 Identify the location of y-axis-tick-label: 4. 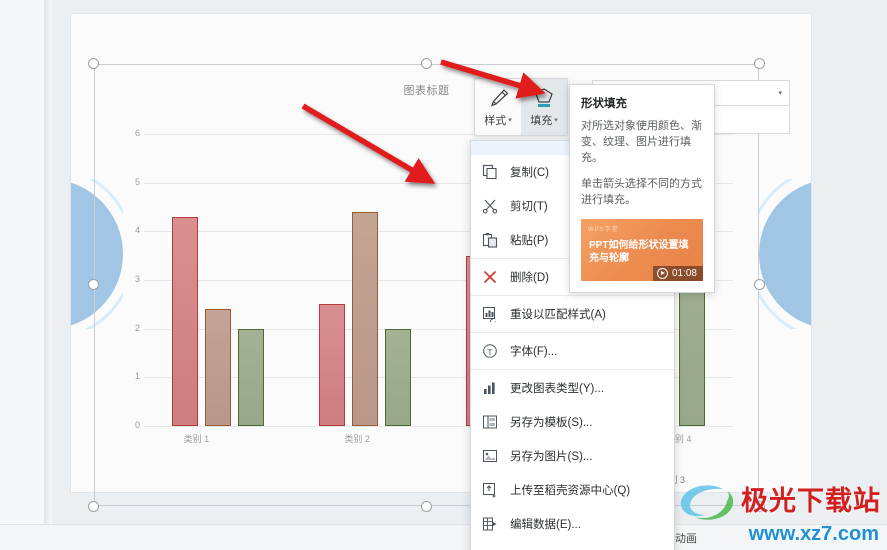
(137, 230).